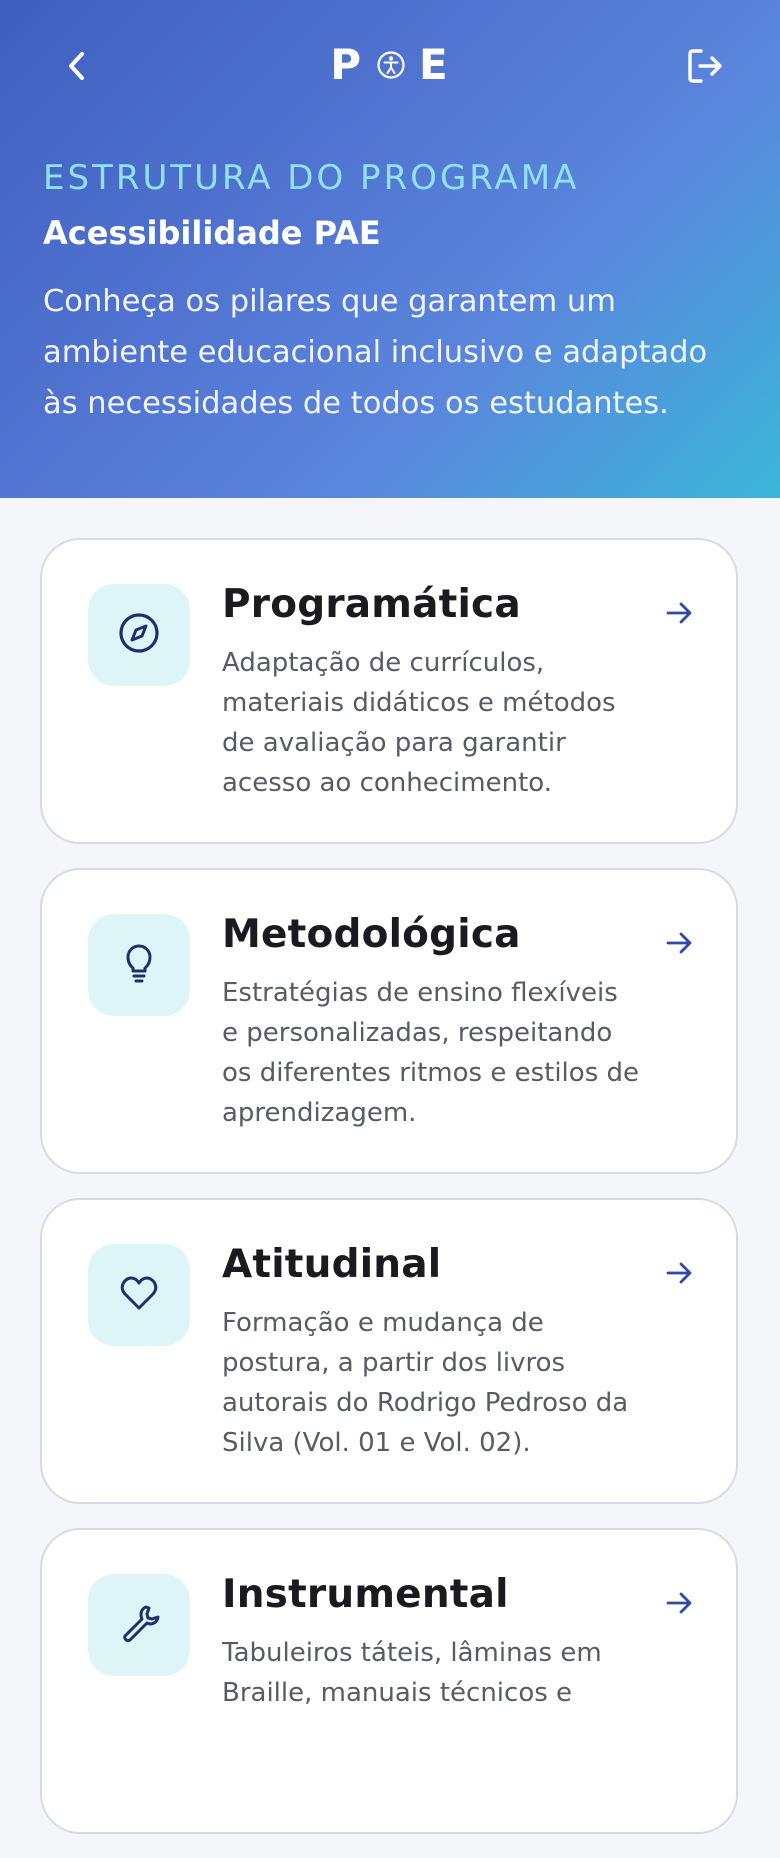  I want to click on lightbulb-icon, so click(139, 965).